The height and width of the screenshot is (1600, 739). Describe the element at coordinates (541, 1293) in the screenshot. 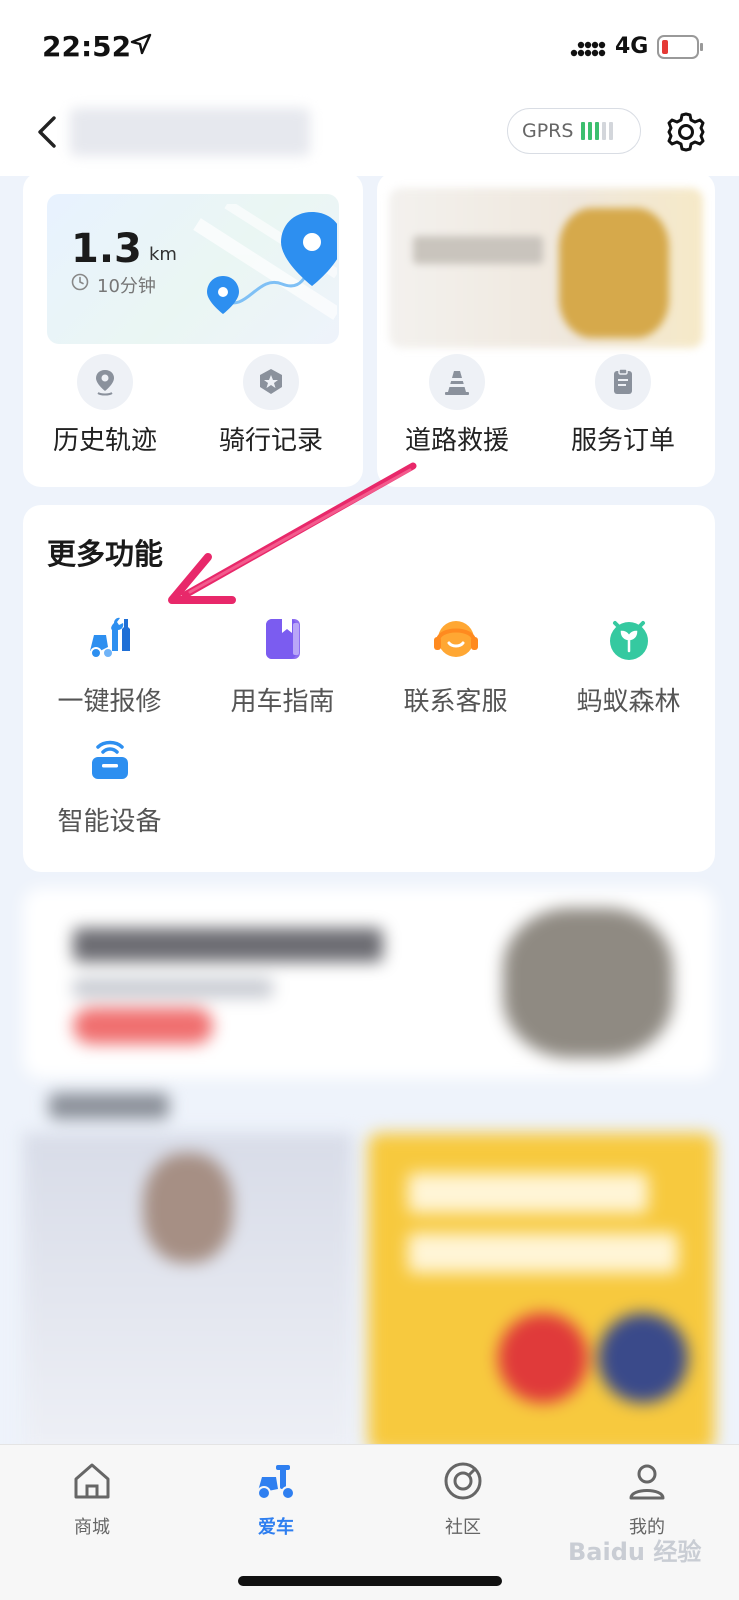

I see `content-card-right` at that location.